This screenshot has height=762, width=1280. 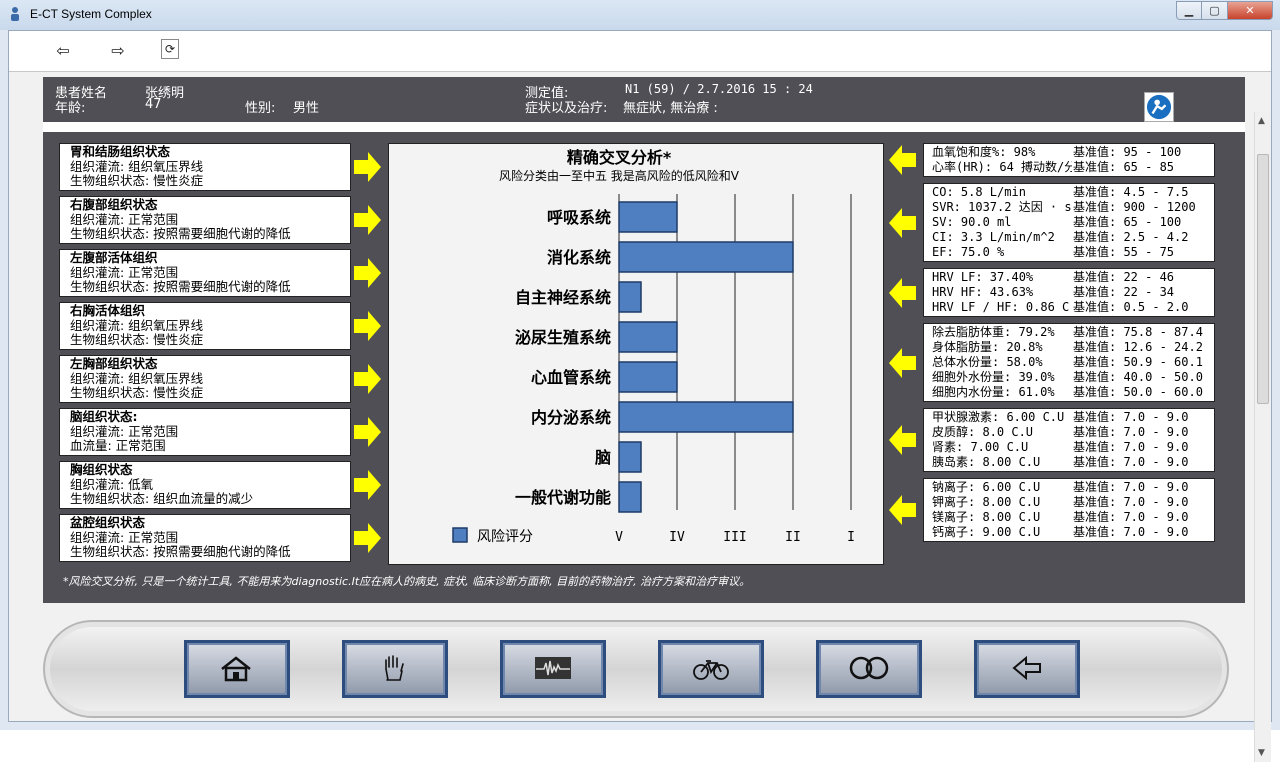 I want to click on bicycle-nav-button, so click(x=711, y=669).